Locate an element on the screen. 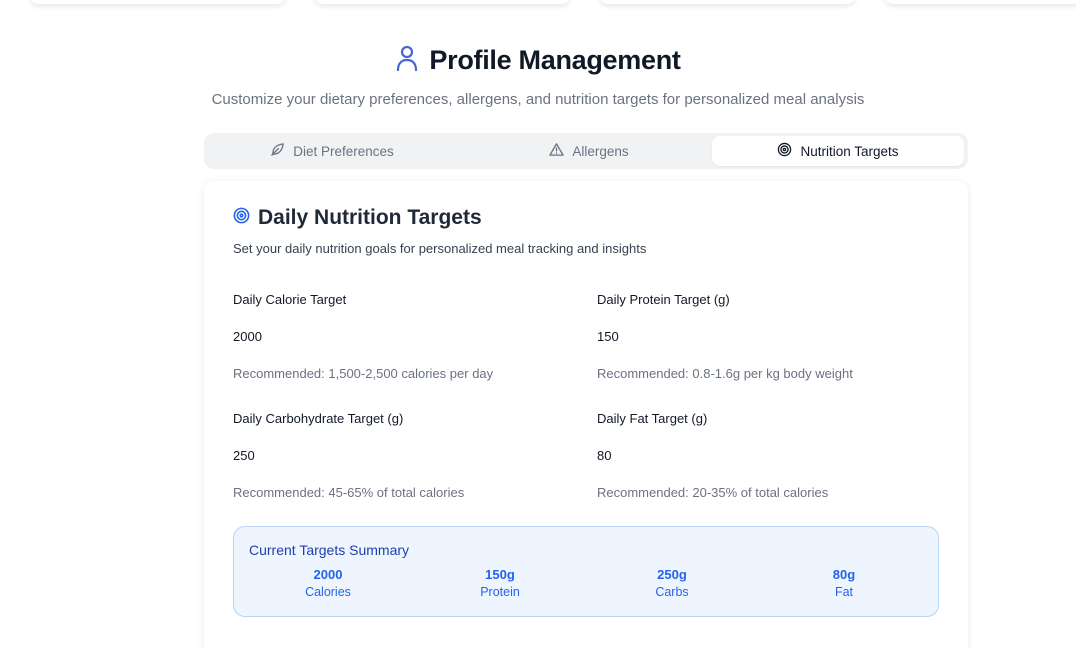 Image resolution: width=1076 pixels, height=649 pixels. leaf-icon is located at coordinates (277, 151).